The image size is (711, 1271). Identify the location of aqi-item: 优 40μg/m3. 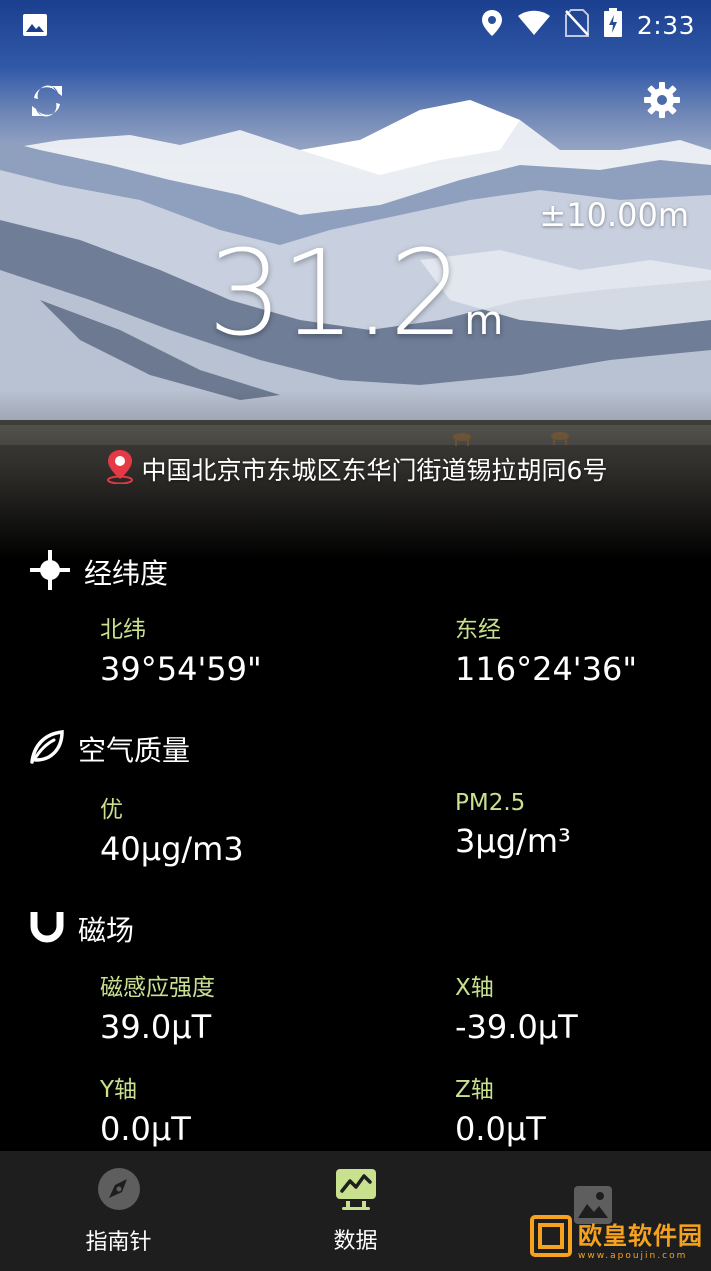
(172, 829).